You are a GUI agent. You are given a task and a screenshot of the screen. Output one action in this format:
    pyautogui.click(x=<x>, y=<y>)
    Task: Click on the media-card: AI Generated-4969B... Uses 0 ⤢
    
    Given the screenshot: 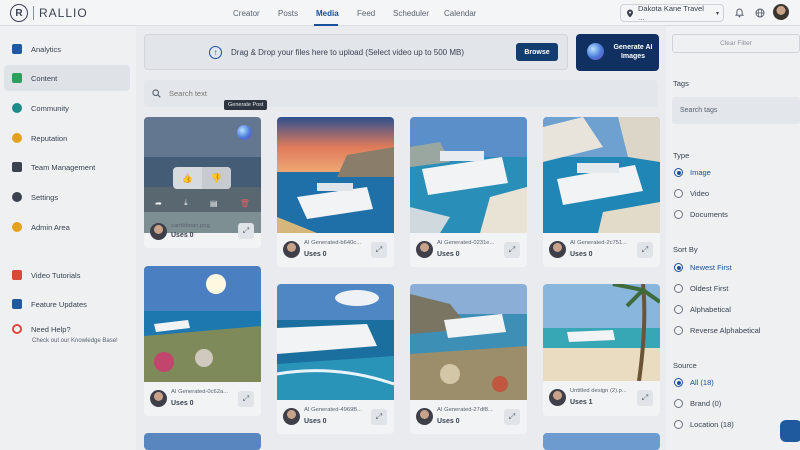 What is the action you would take?
    pyautogui.click(x=335, y=359)
    